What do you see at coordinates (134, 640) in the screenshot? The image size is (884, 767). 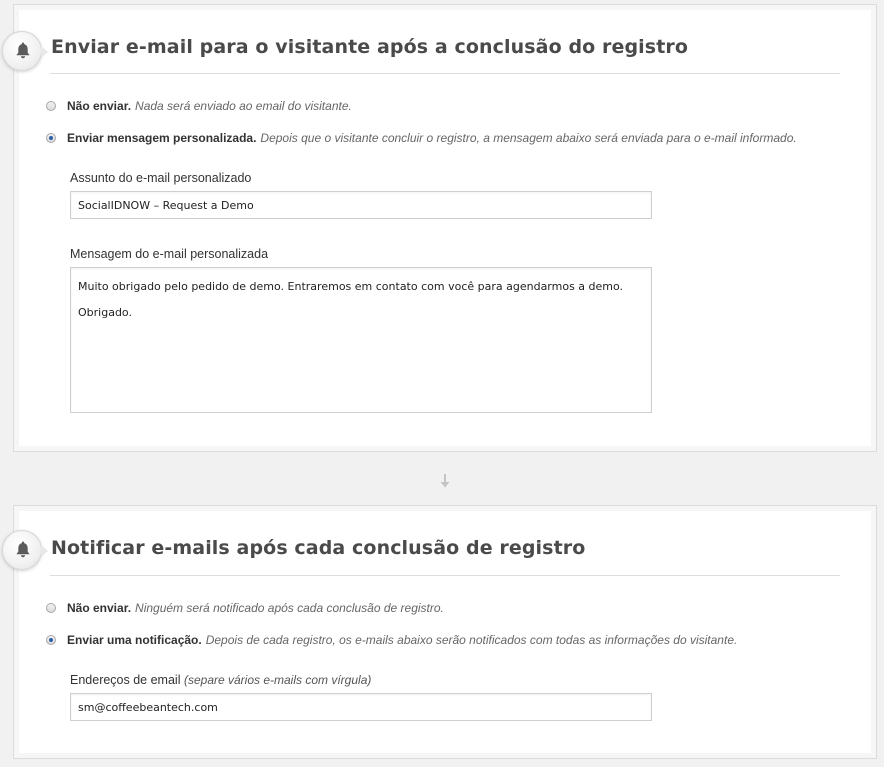 I see `option-label: Enviar uma notificação.` at bounding box center [134, 640].